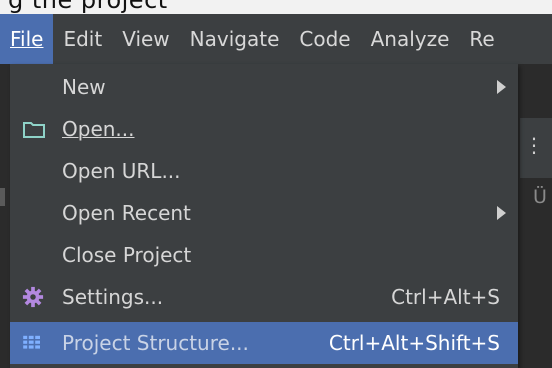 This screenshot has height=368, width=552. I want to click on menu-code: Code, so click(324, 39).